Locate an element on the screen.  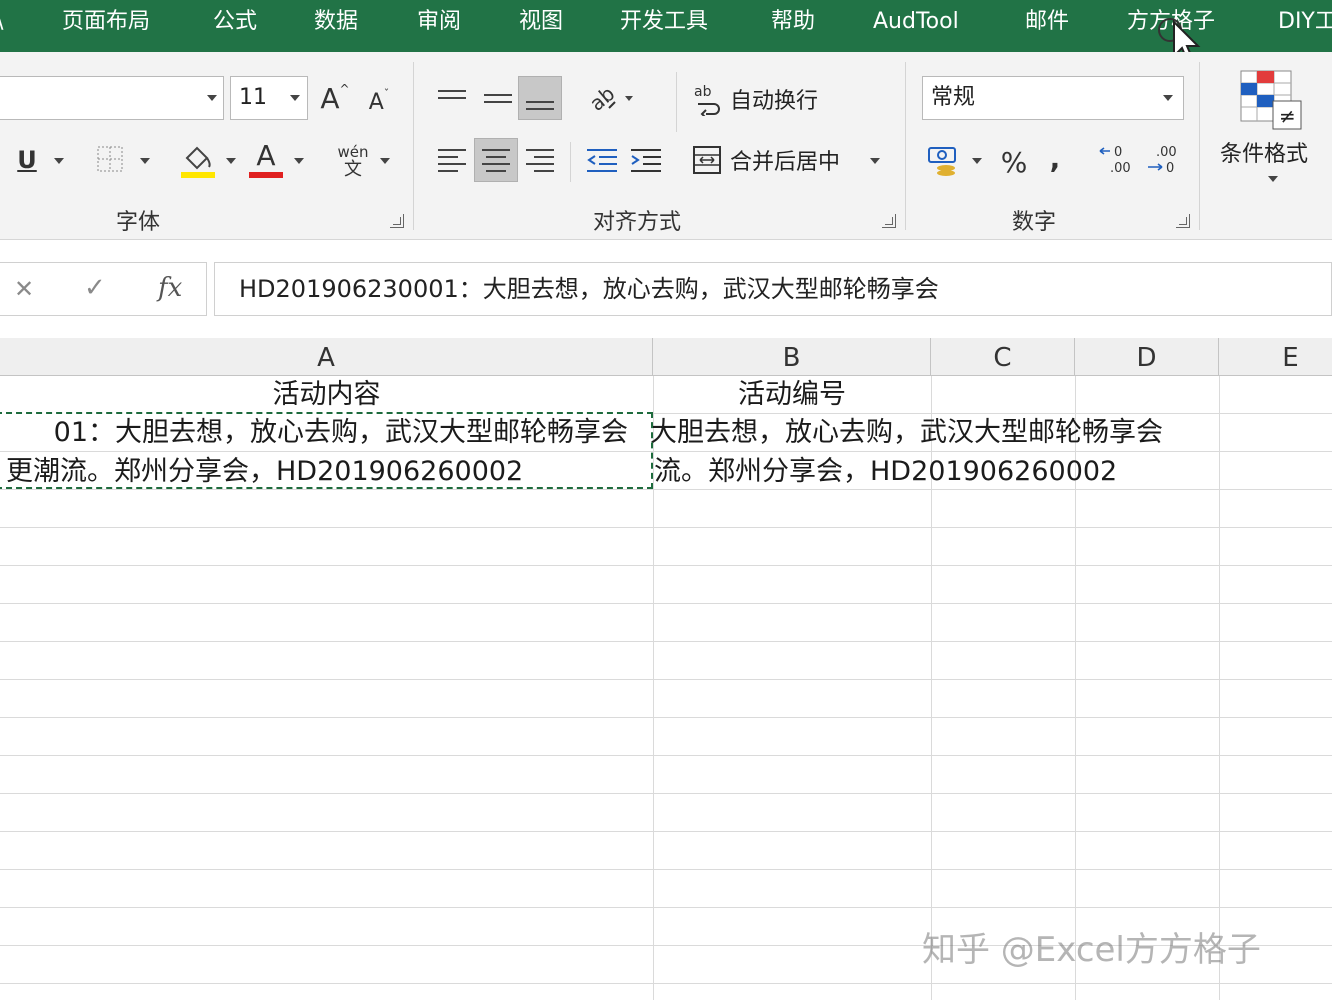
formula-input: HD201906230001：大胆去想，放心去购，武汉大型邮轮畅享会 is located at coordinates (773, 289).